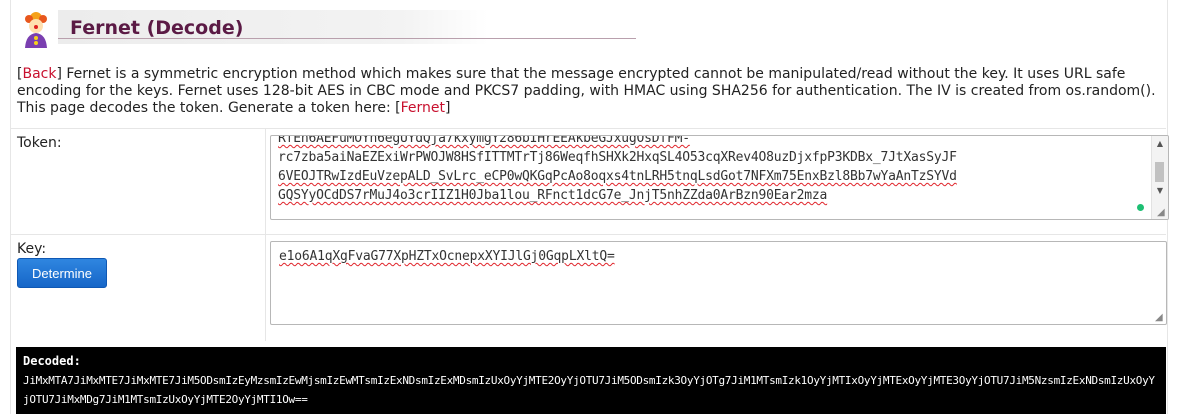 The height and width of the screenshot is (414, 1182). What do you see at coordinates (138, 288) in the screenshot?
I see `key-label-cell: Key:` at bounding box center [138, 288].